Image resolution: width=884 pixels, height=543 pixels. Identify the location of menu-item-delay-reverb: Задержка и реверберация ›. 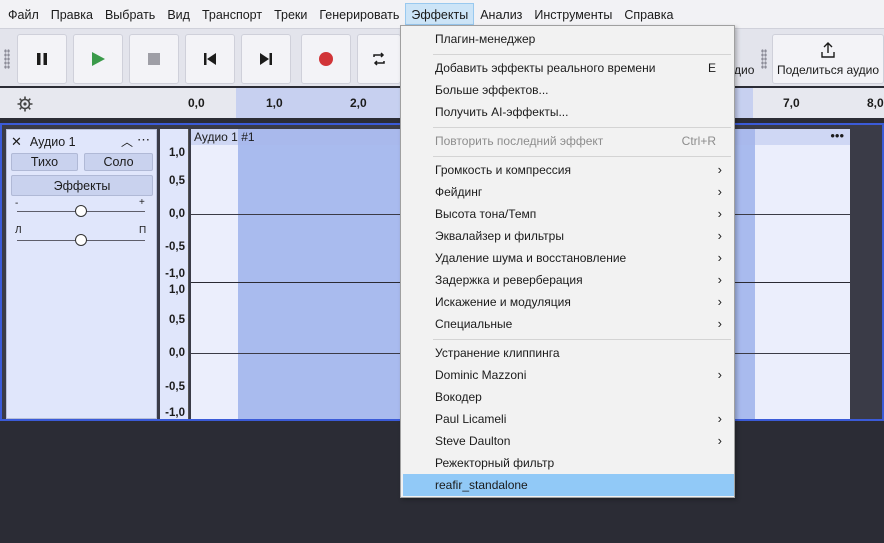
(568, 280).